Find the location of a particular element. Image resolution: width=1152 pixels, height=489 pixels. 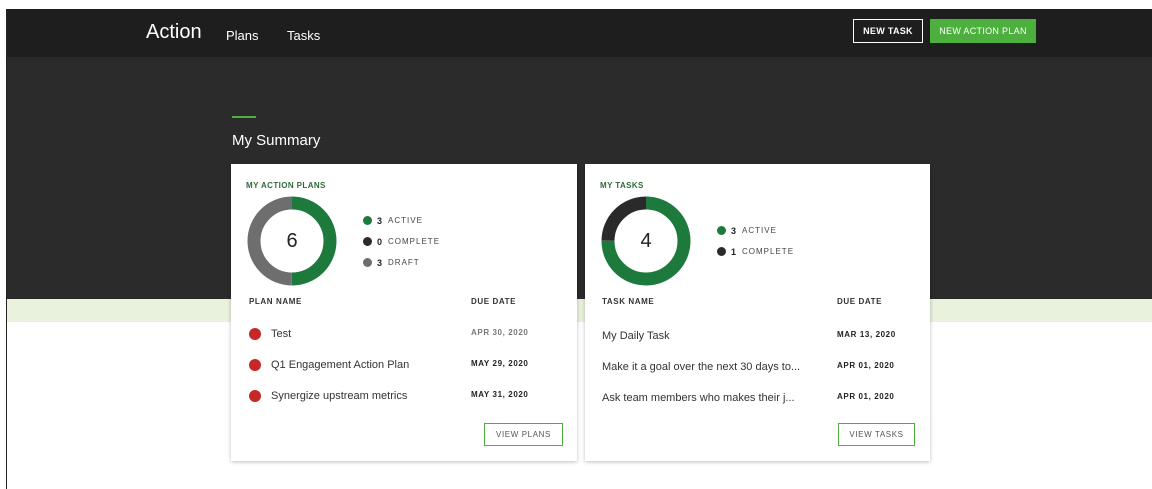

plans-total: 6 is located at coordinates (292, 240).